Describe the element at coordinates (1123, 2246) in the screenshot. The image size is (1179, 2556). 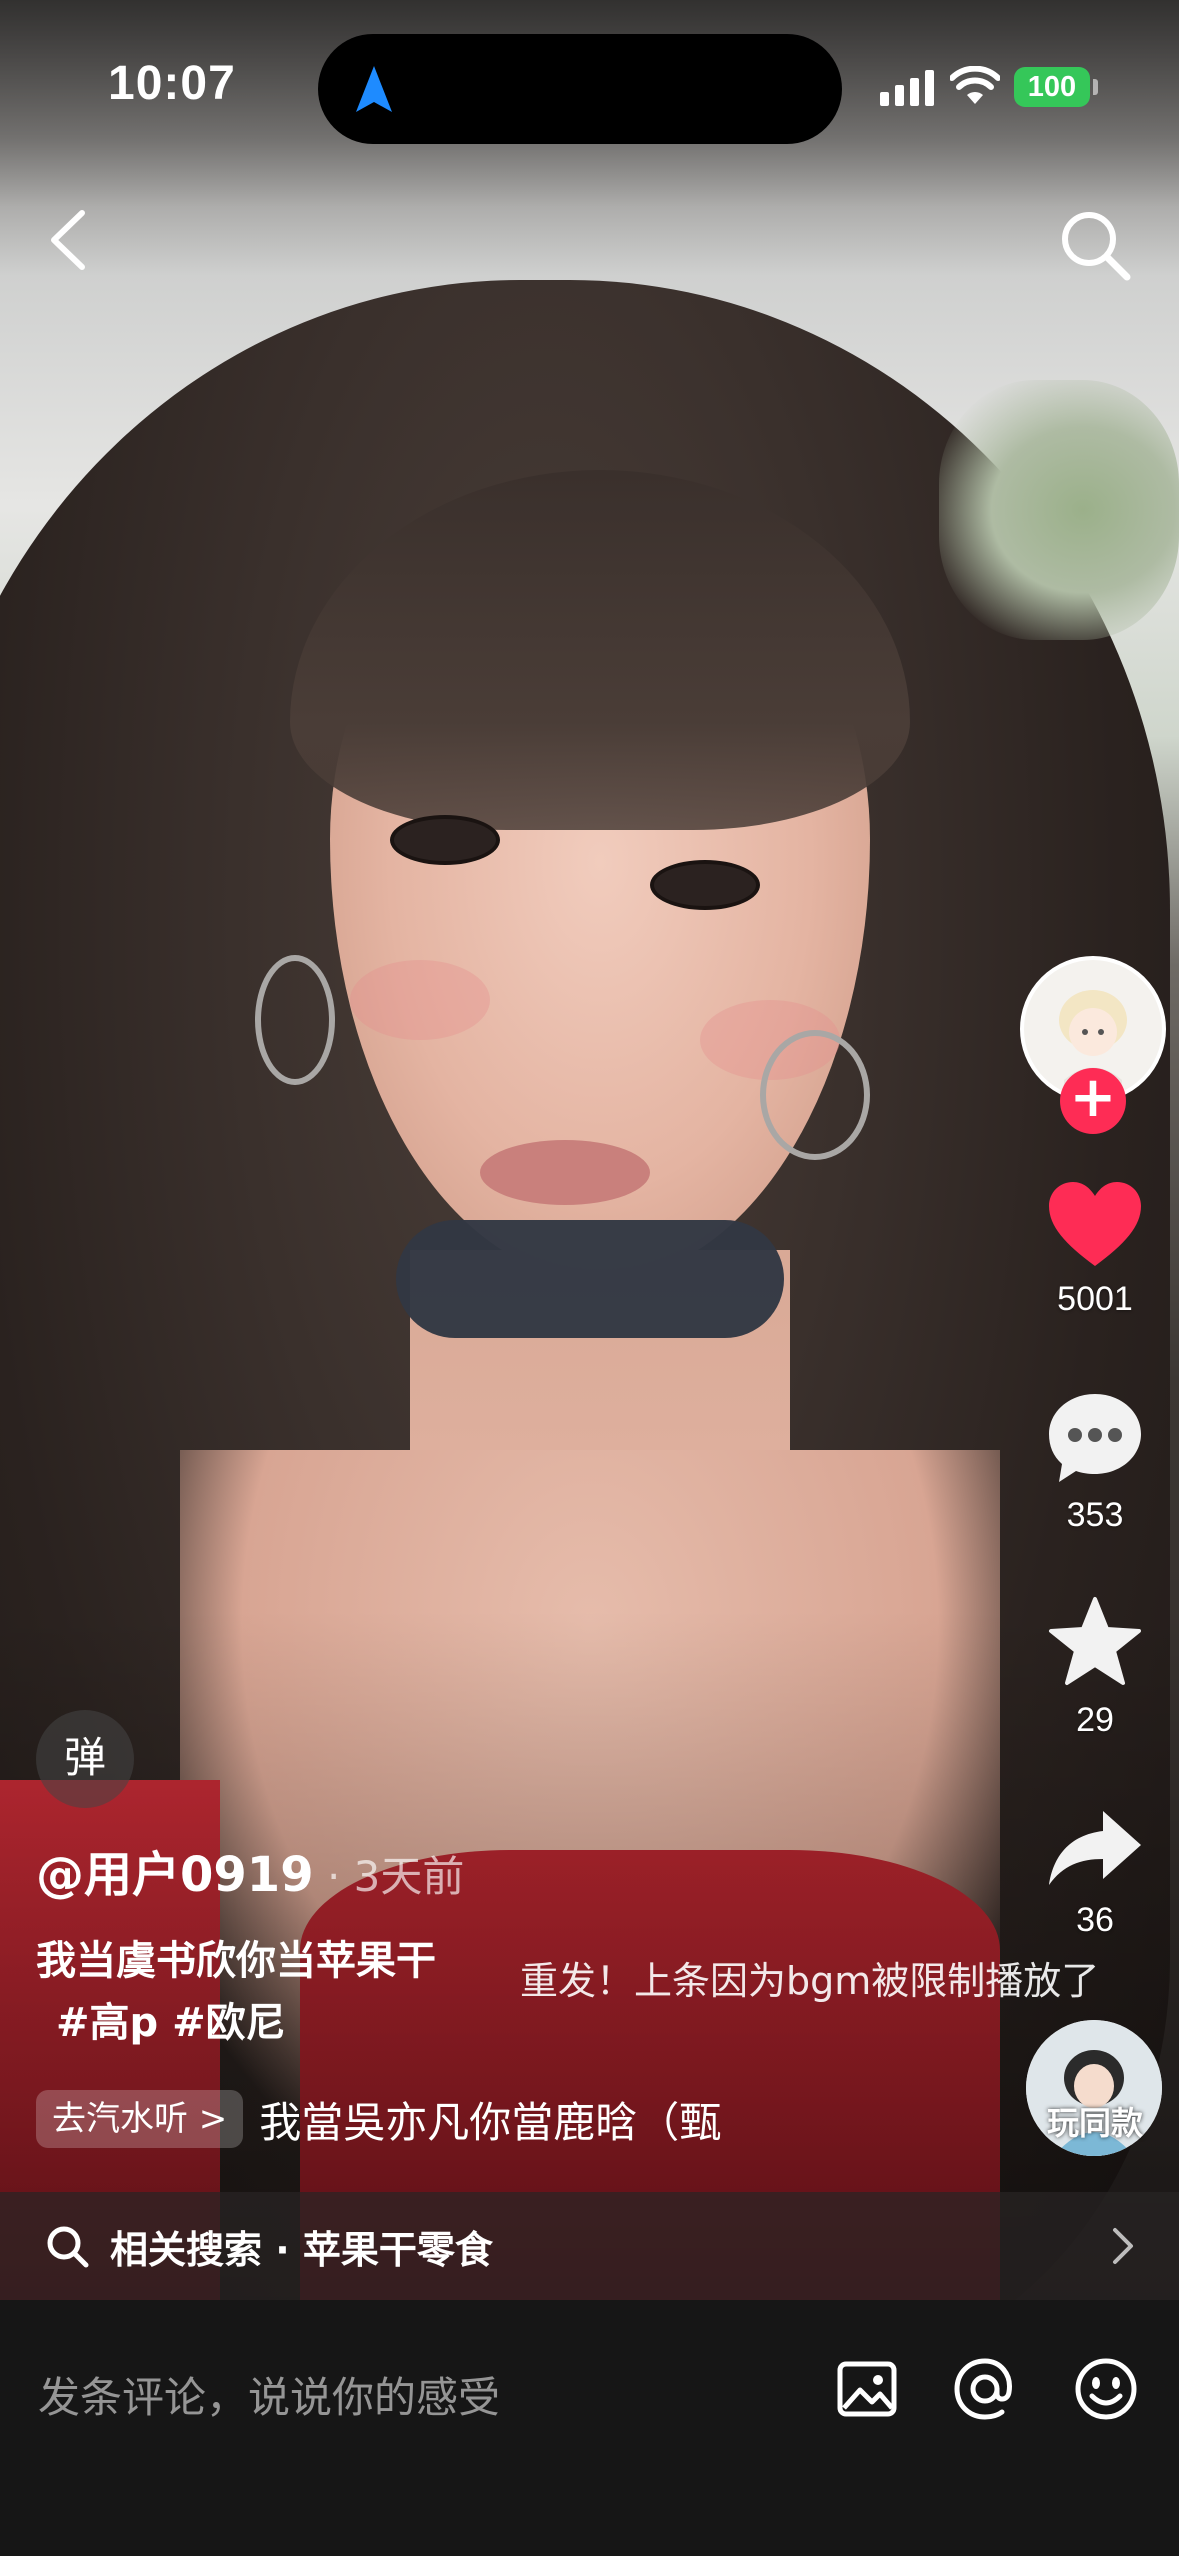
I see `chevron-right-icon` at that location.